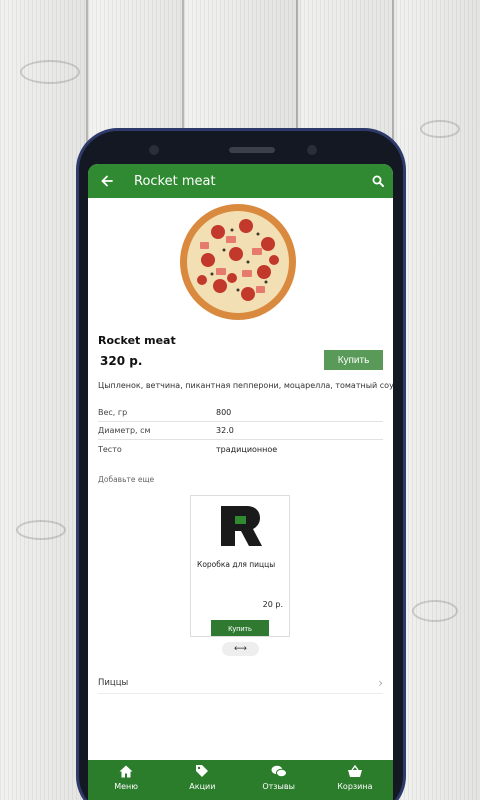 The width and height of the screenshot is (480, 800). What do you see at coordinates (355, 771) in the screenshot?
I see `basket-icon` at bounding box center [355, 771].